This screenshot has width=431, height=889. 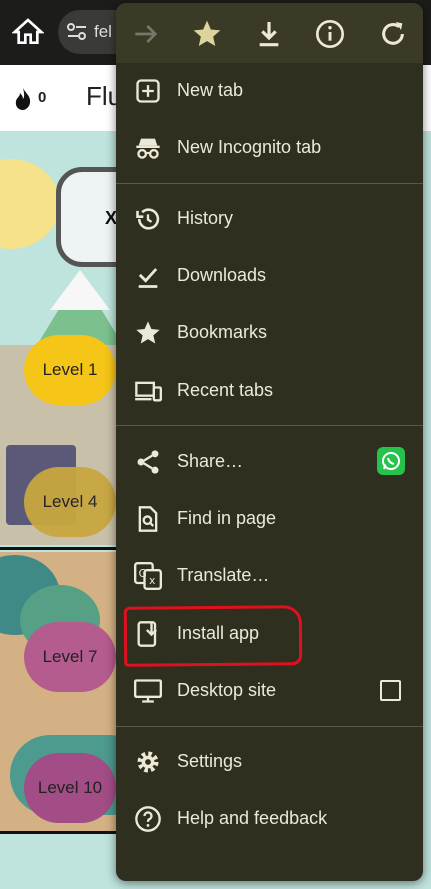 What do you see at coordinates (148, 91) in the screenshot?
I see `plus-box-icon` at bounding box center [148, 91].